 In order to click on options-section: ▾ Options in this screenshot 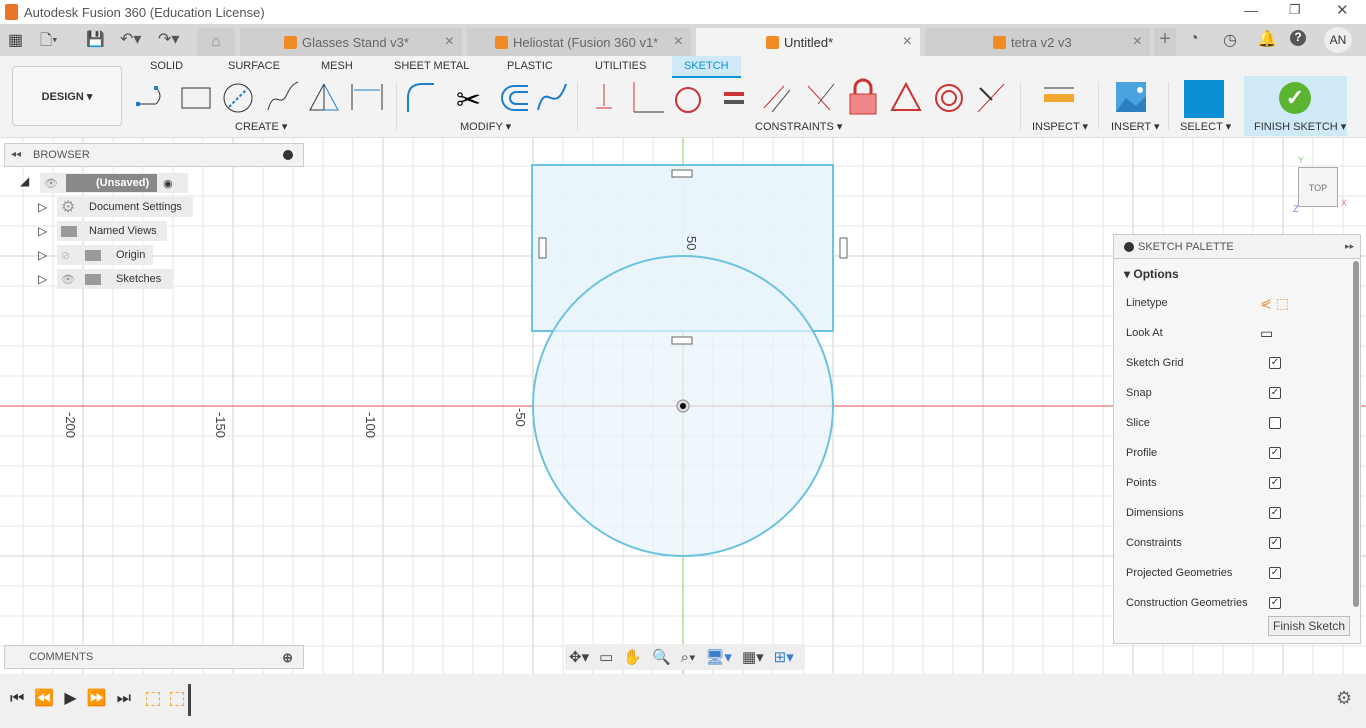, I will do `click(1151, 274)`.